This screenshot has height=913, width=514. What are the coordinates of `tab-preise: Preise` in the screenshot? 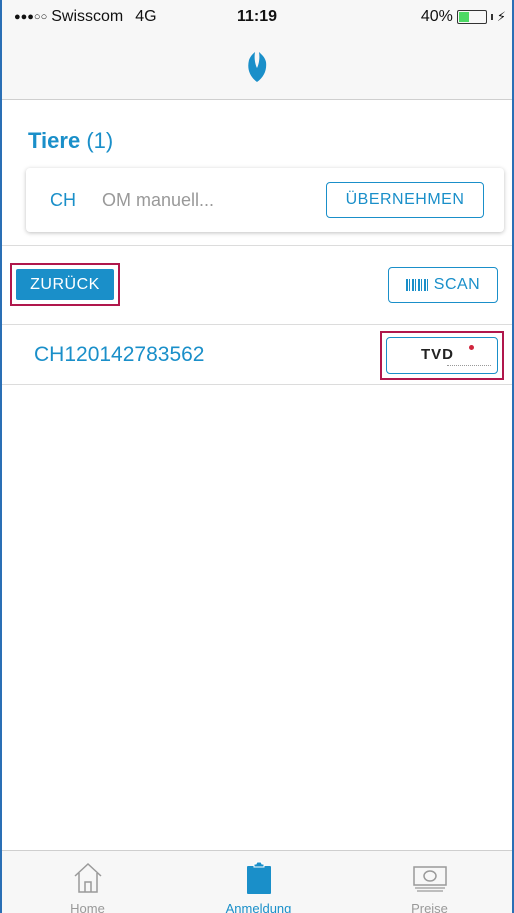 It's located at (428, 882).